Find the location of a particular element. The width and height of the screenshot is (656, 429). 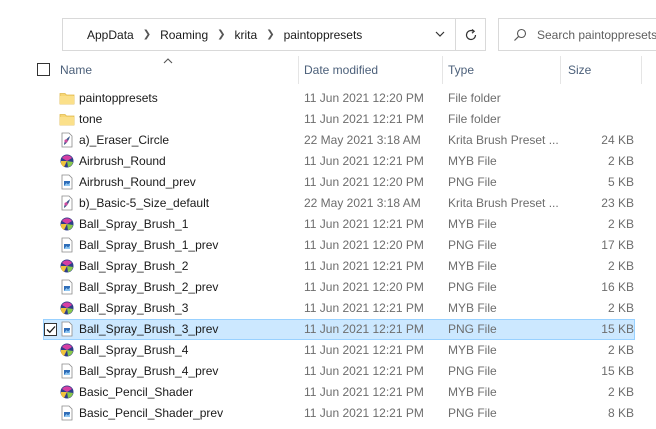

file-name: paintoppresets is located at coordinates (118, 98).